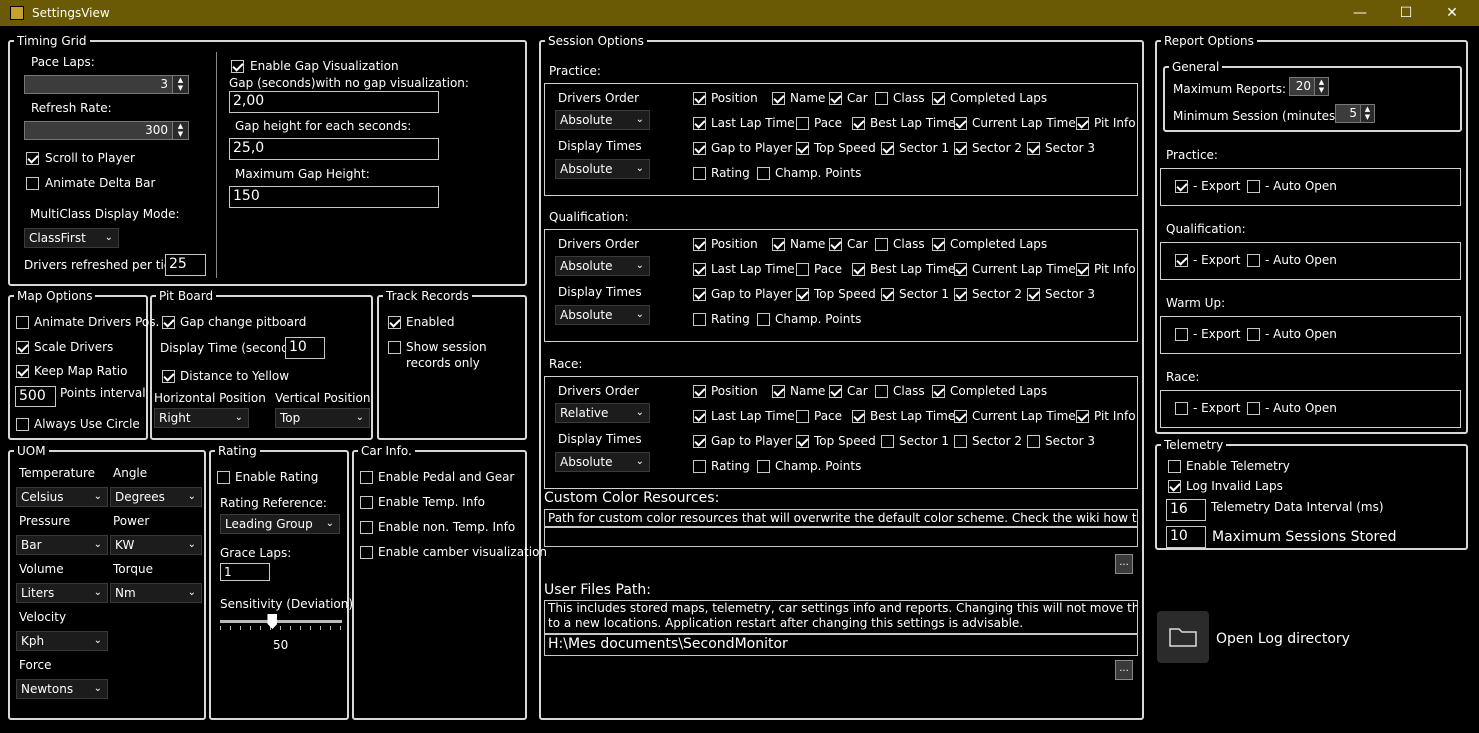 Image resolution: width=1479 pixels, height=733 pixels. What do you see at coordinates (841, 645) in the screenshot?
I see `user-files-input: H:\Mes documents\SecondMonitor` at bounding box center [841, 645].